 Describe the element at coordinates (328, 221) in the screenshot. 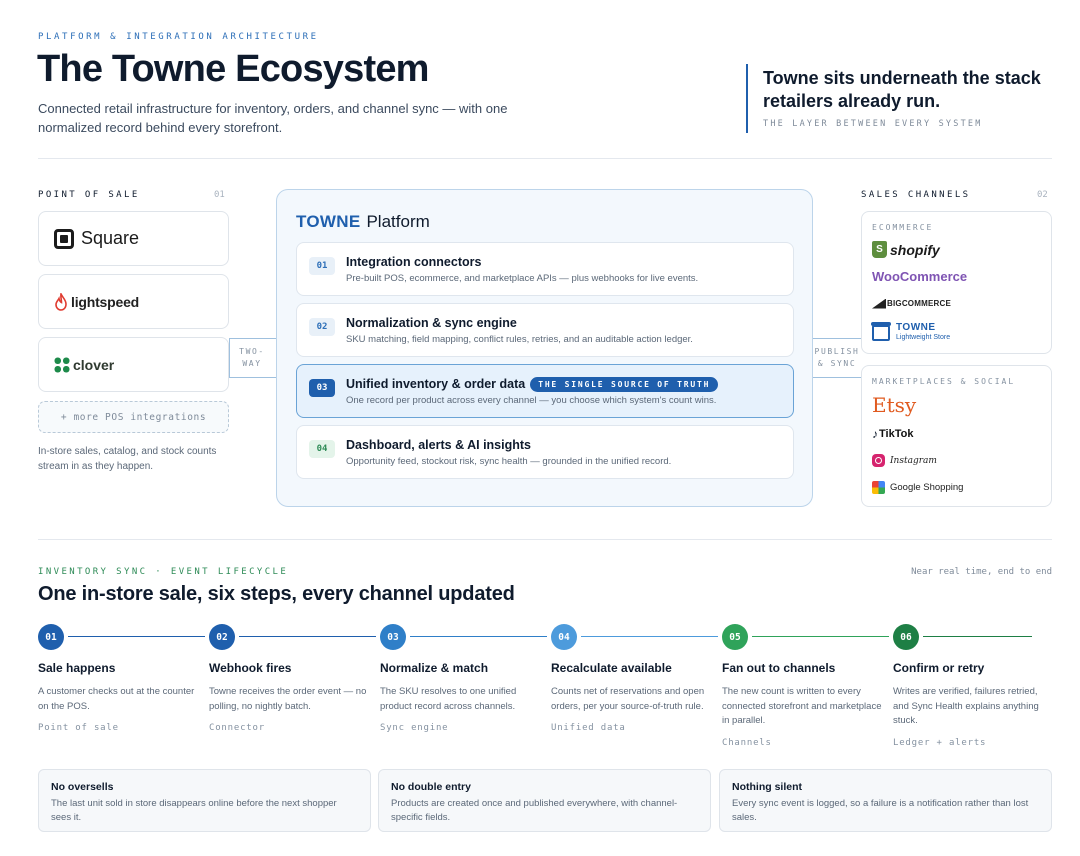

I see `platform-brand: TOWNE` at that location.